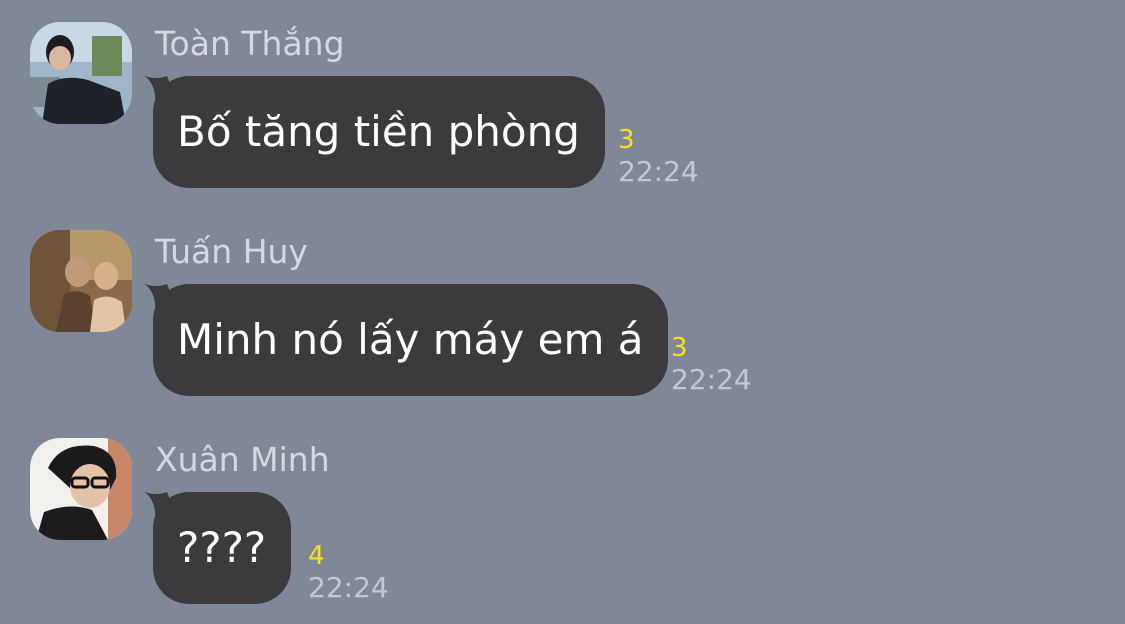  Describe the element at coordinates (379, 132) in the screenshot. I see `message-bubble: Bố tăng tiền phòng` at that location.